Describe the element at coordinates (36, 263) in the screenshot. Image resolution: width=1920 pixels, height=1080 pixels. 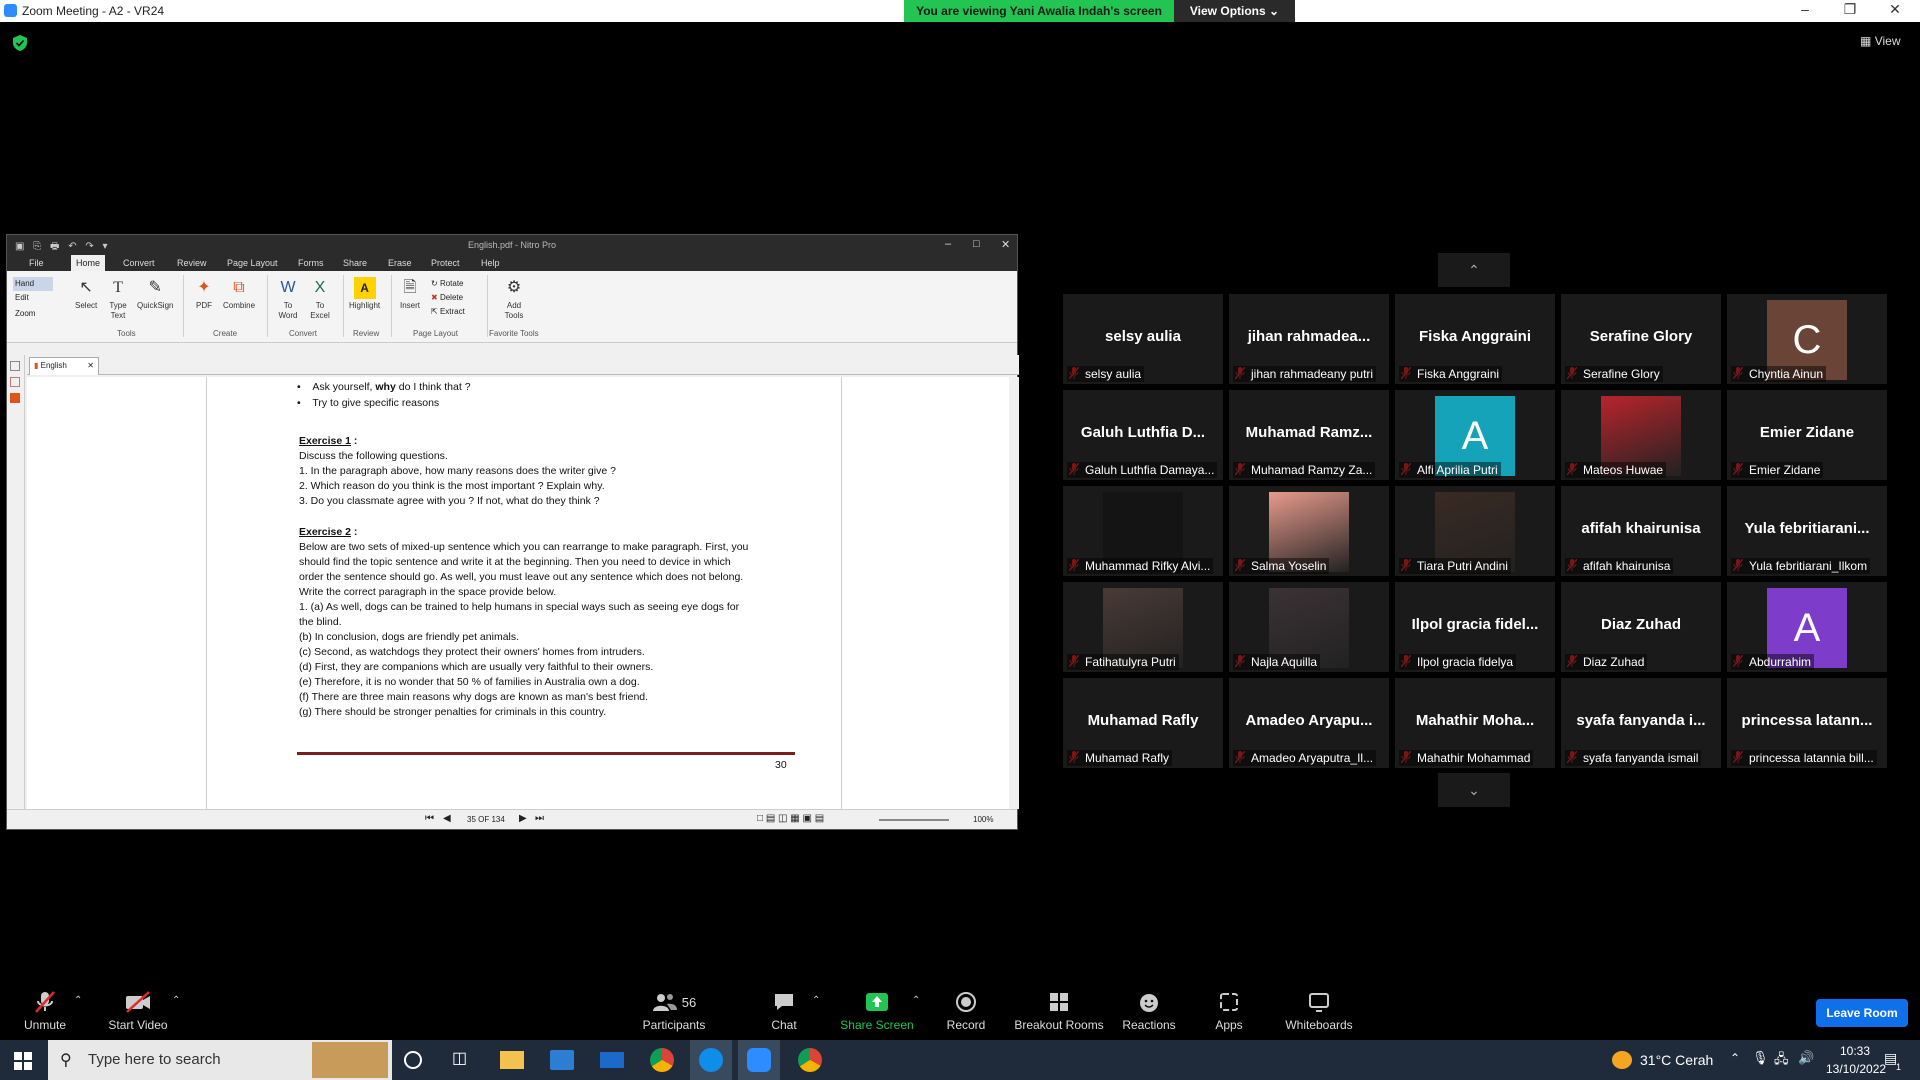
I see `menu-file: File` at that location.